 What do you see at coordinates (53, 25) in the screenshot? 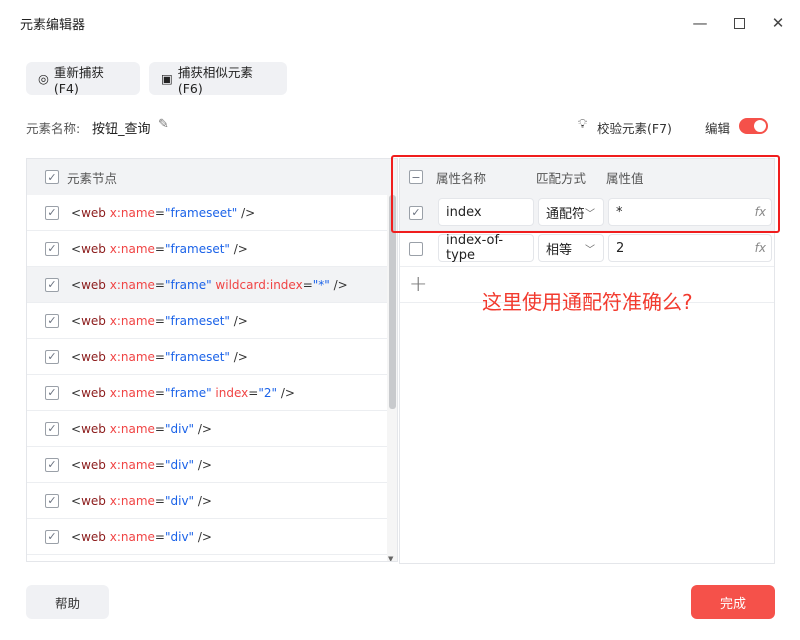
I see `window-title: 元素编辑器` at bounding box center [53, 25].